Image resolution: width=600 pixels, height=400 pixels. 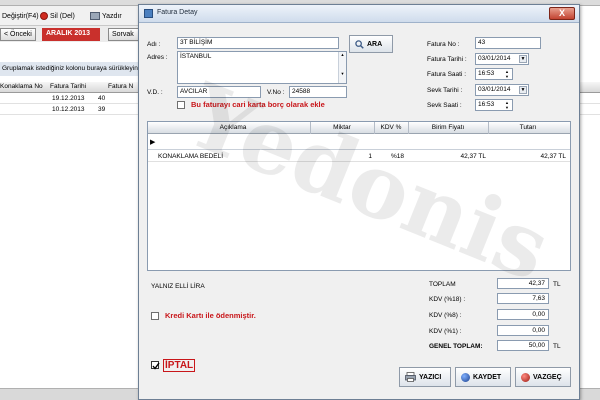 What do you see at coordinates (62, 16) in the screenshot?
I see `delete-label: Sil (Del)` at bounding box center [62, 16].